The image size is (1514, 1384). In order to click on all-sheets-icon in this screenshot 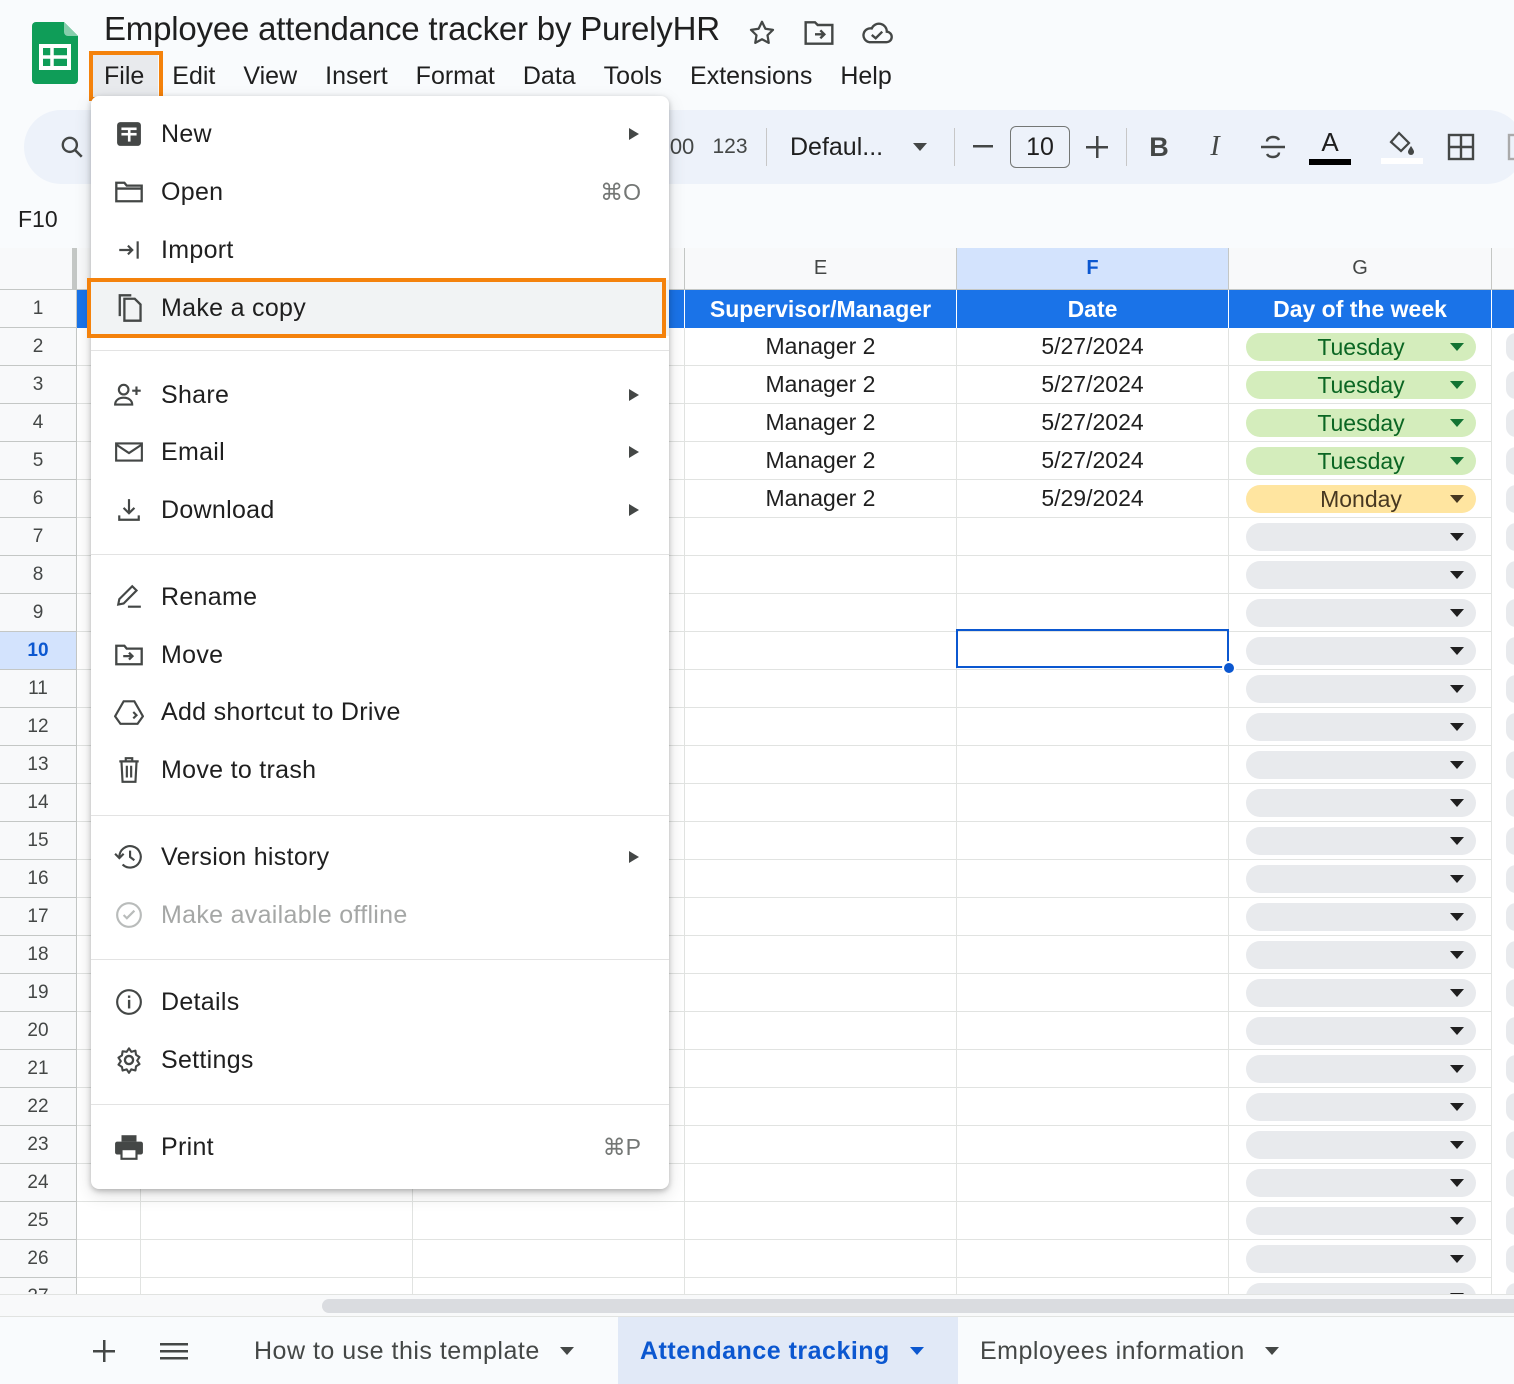, I will do `click(174, 1350)`.